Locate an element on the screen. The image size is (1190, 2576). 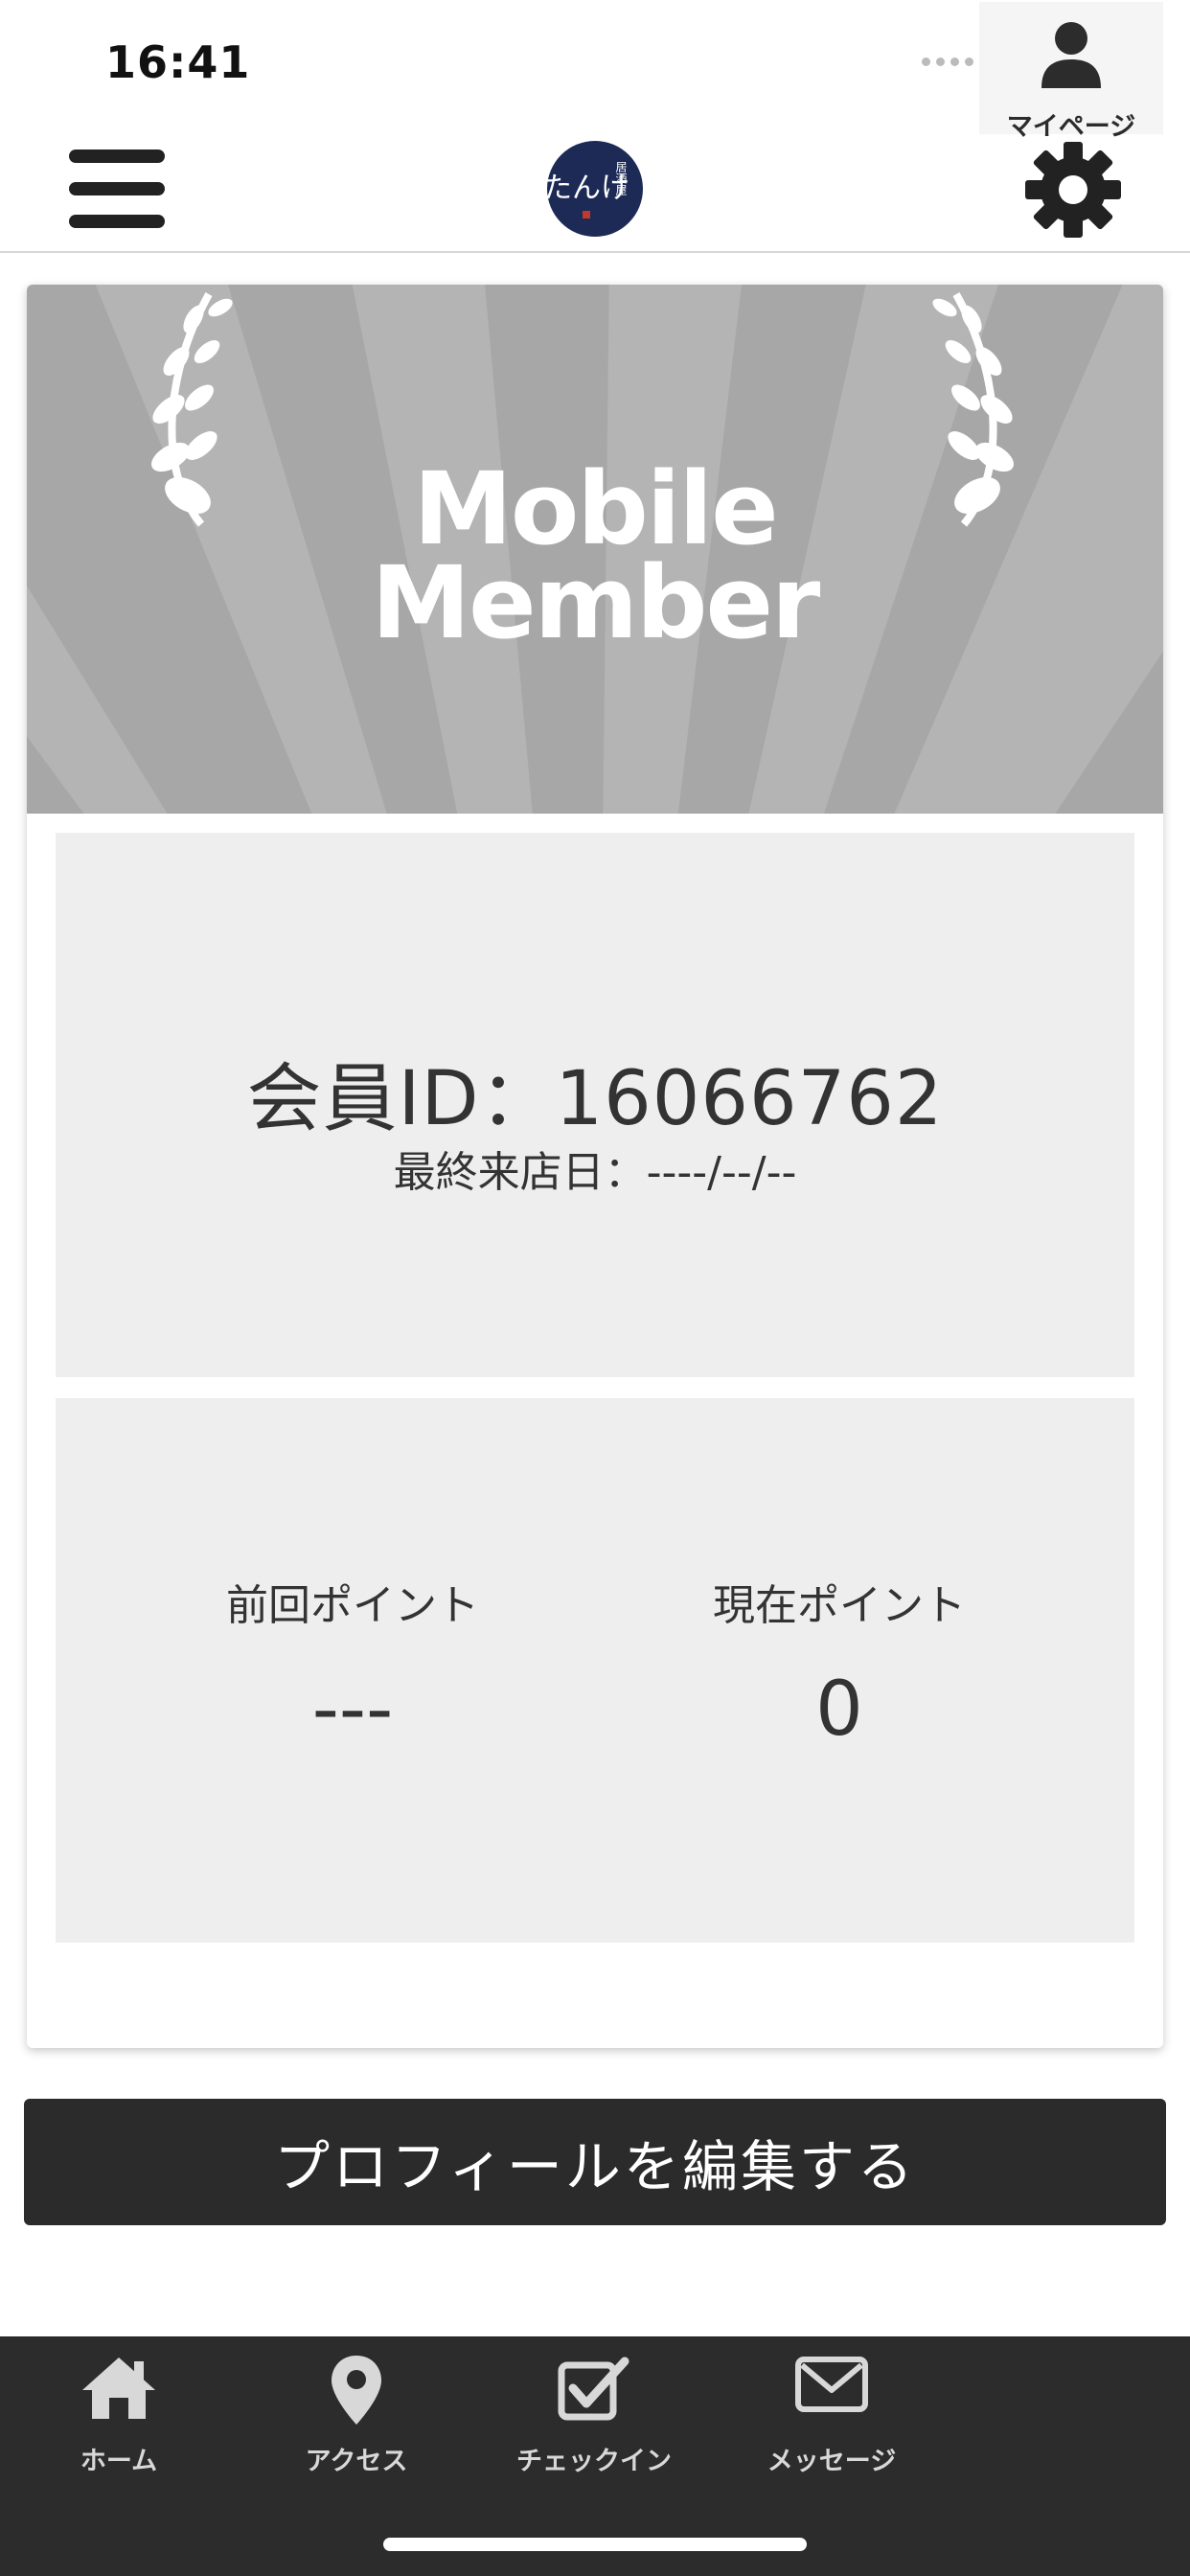
logo: たんけ 居酒屋 is located at coordinates (594, 189).